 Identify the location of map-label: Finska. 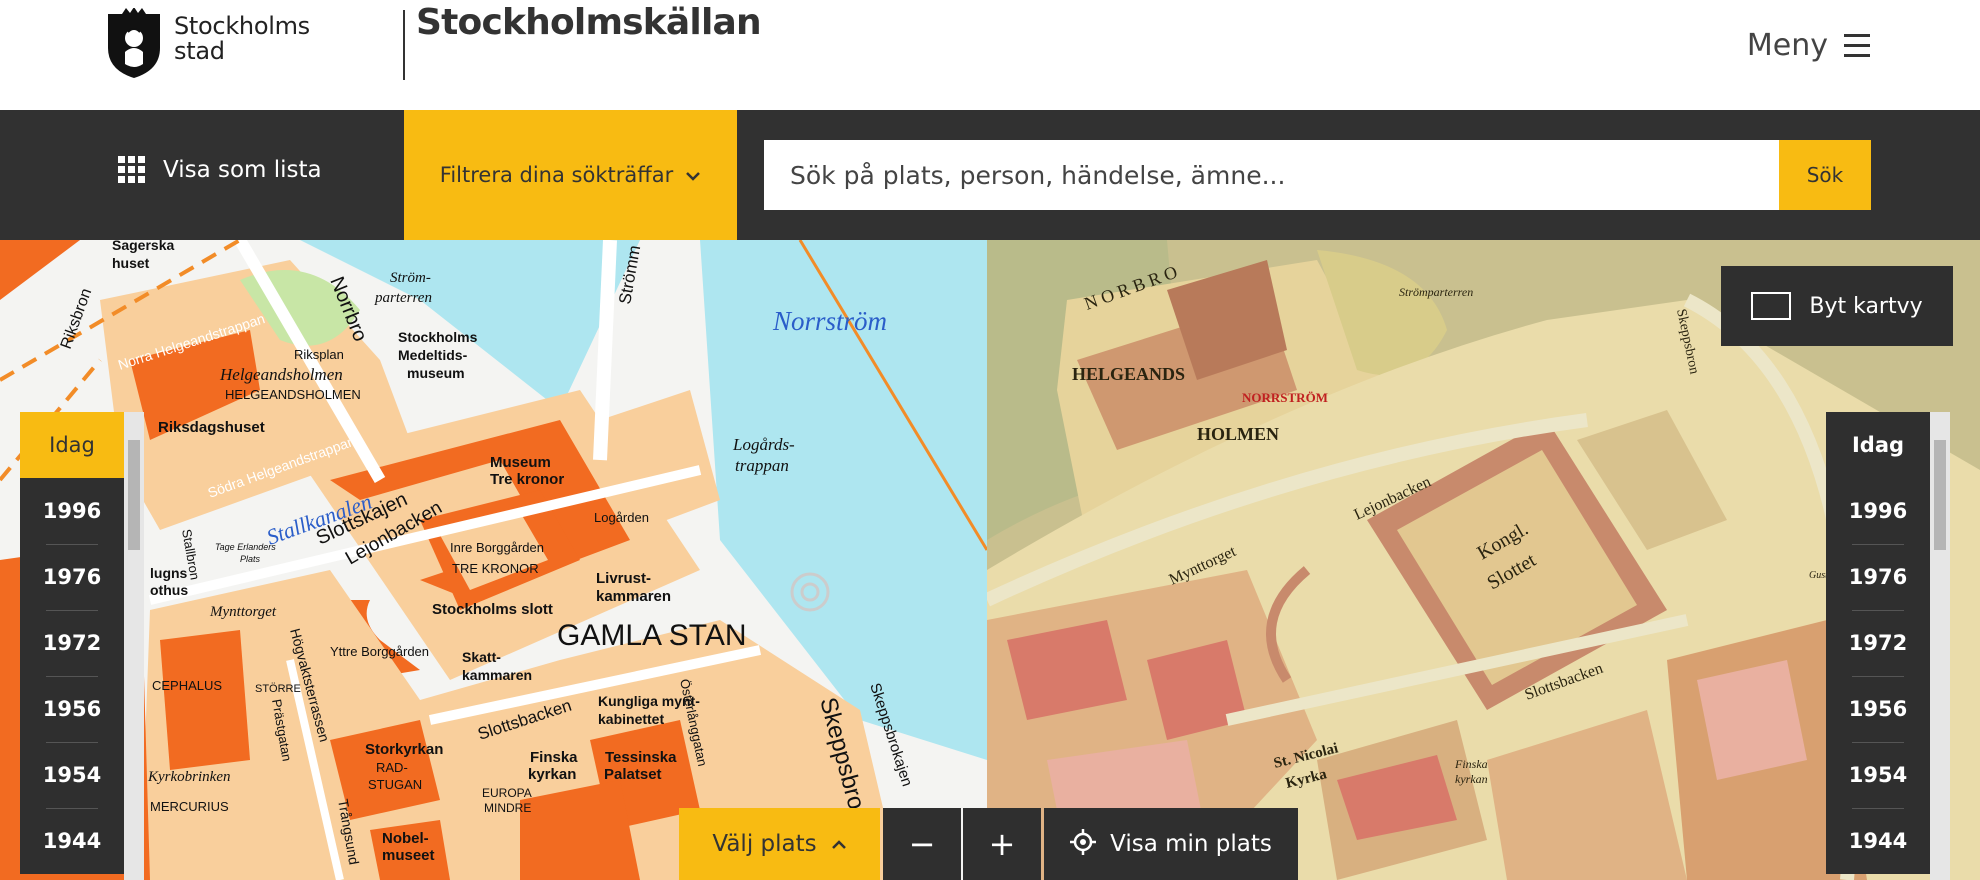
(1471, 764).